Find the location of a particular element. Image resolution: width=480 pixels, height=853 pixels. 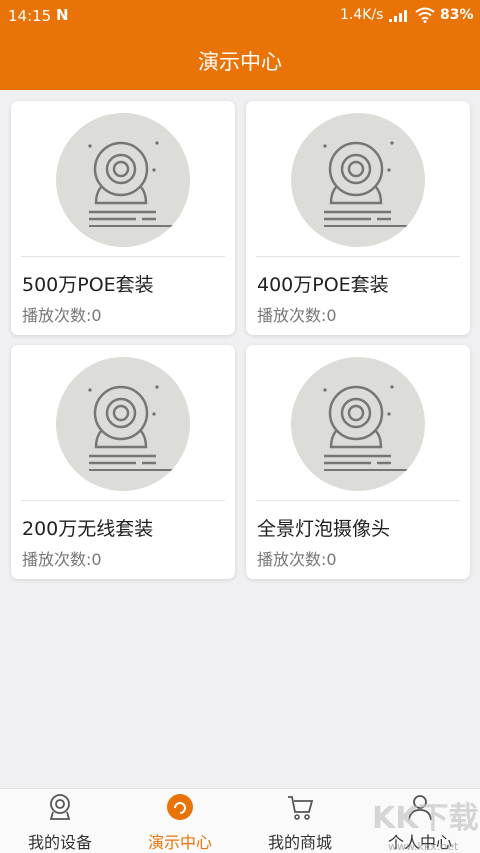

tab-my-devices: 我的设备 is located at coordinates (60, 821).